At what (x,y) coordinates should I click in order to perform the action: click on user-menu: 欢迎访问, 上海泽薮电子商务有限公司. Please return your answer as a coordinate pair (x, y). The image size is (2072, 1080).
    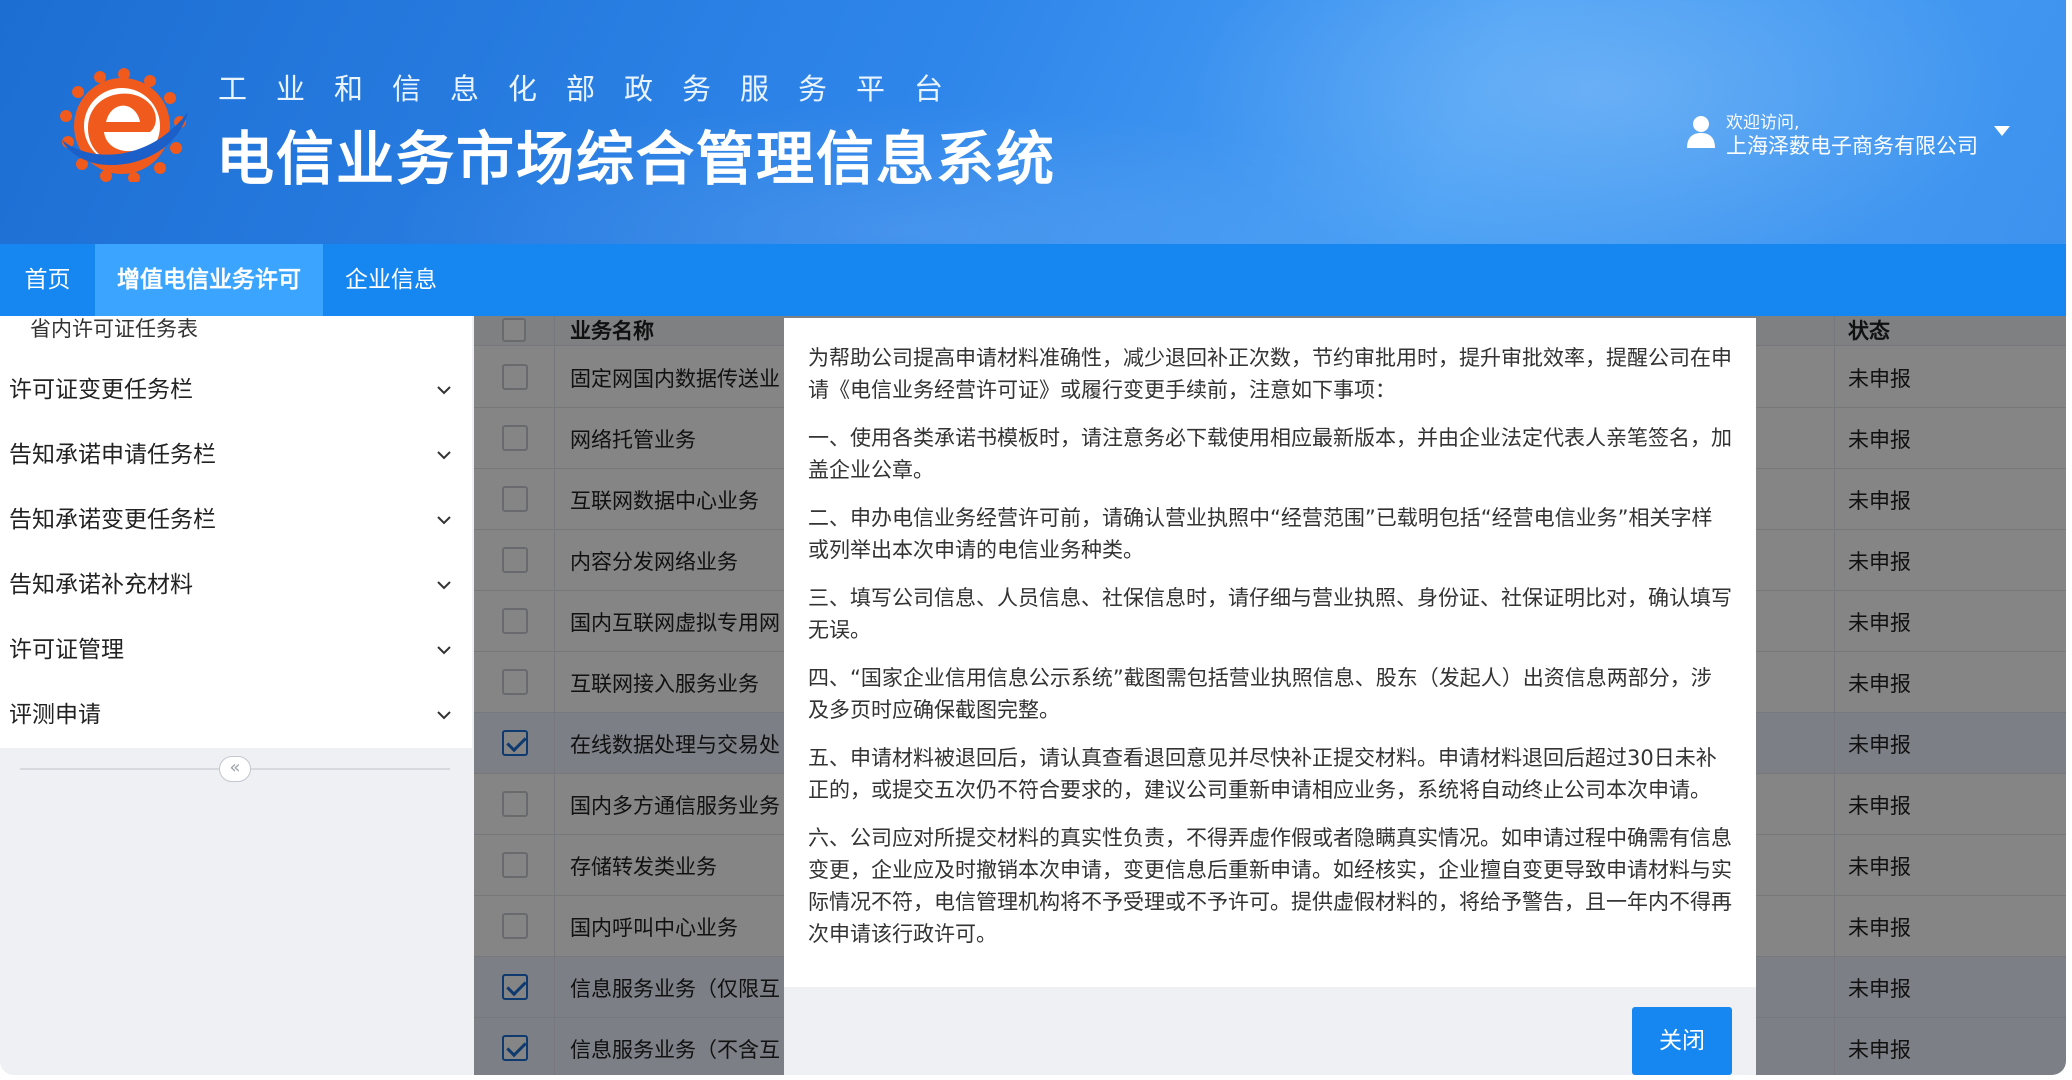
    Looking at the image, I should click on (1851, 134).